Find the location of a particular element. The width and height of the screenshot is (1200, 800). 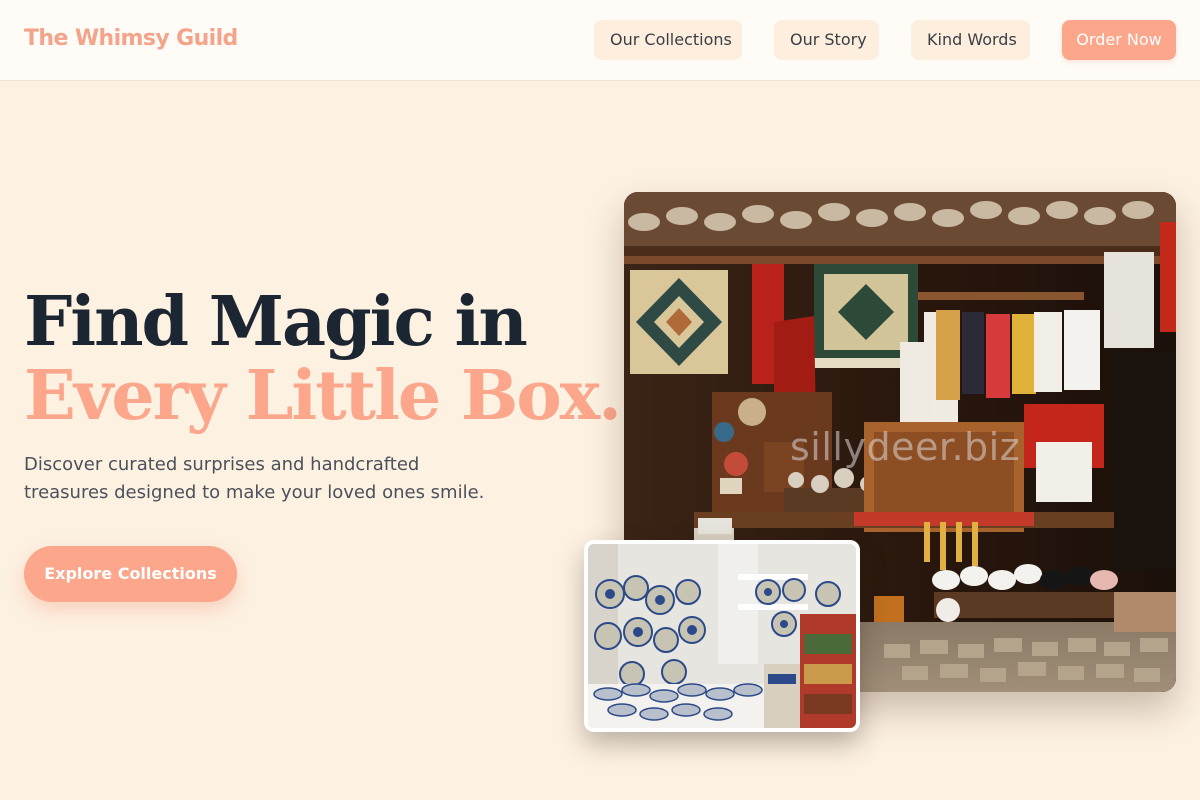

explore-collections-button: Explore Collections is located at coordinates (130, 574).